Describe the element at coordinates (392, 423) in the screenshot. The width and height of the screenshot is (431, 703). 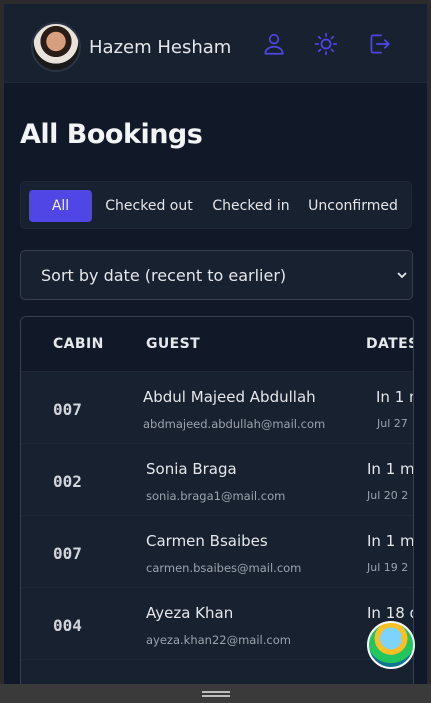
I see `booking-date-range: Jul 27` at that location.